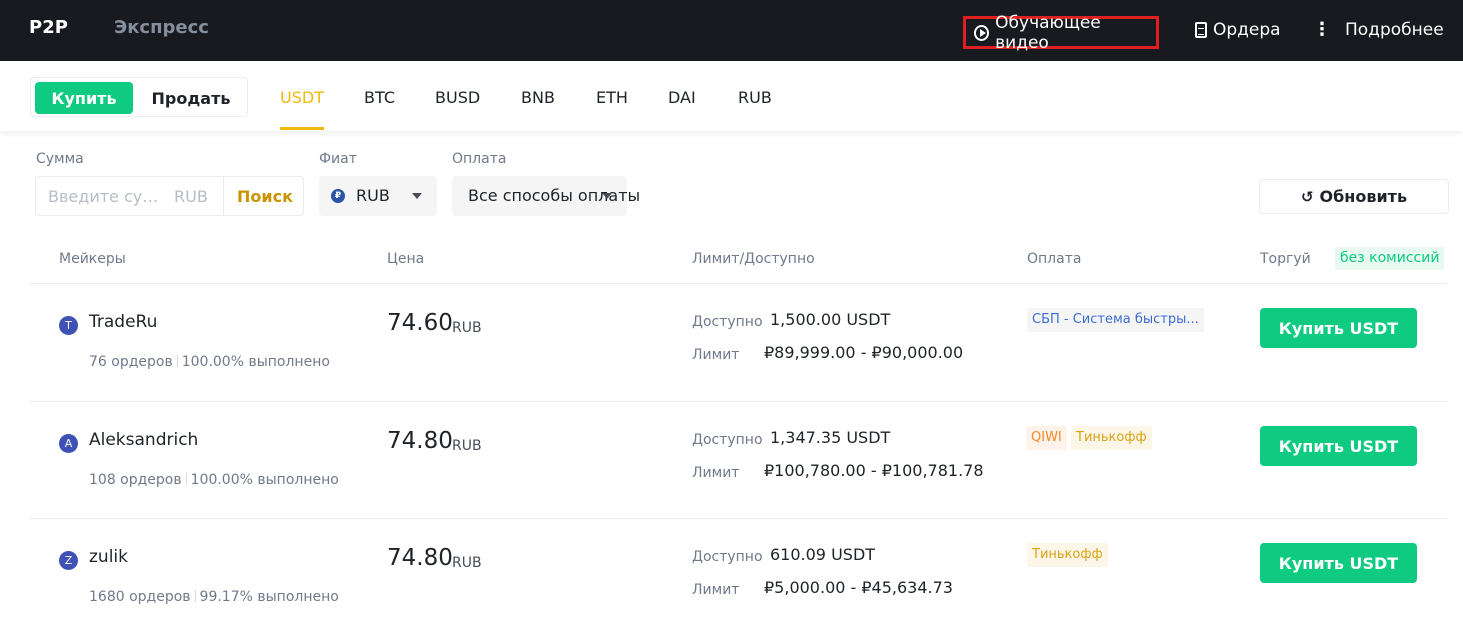 The image size is (1463, 629). I want to click on sell-toggle-button: Продать, so click(191, 98).